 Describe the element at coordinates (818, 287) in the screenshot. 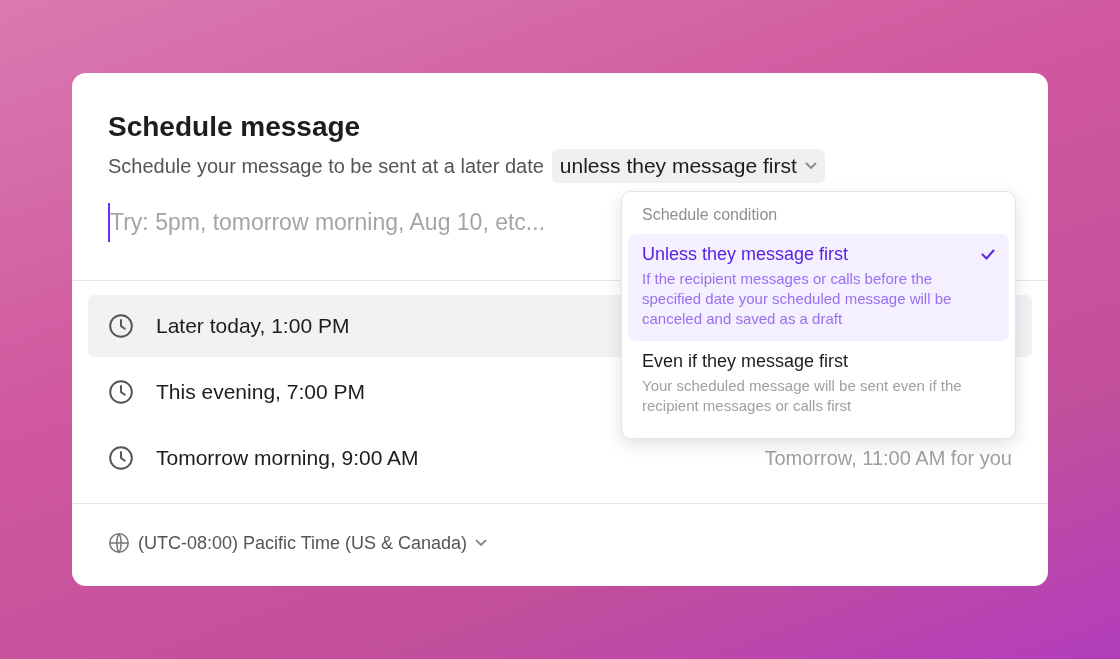

I see `menu-item: Unless they message first If the recipient messages or calls before the specified date your scheduled message will be canceled and saved as a draft` at that location.